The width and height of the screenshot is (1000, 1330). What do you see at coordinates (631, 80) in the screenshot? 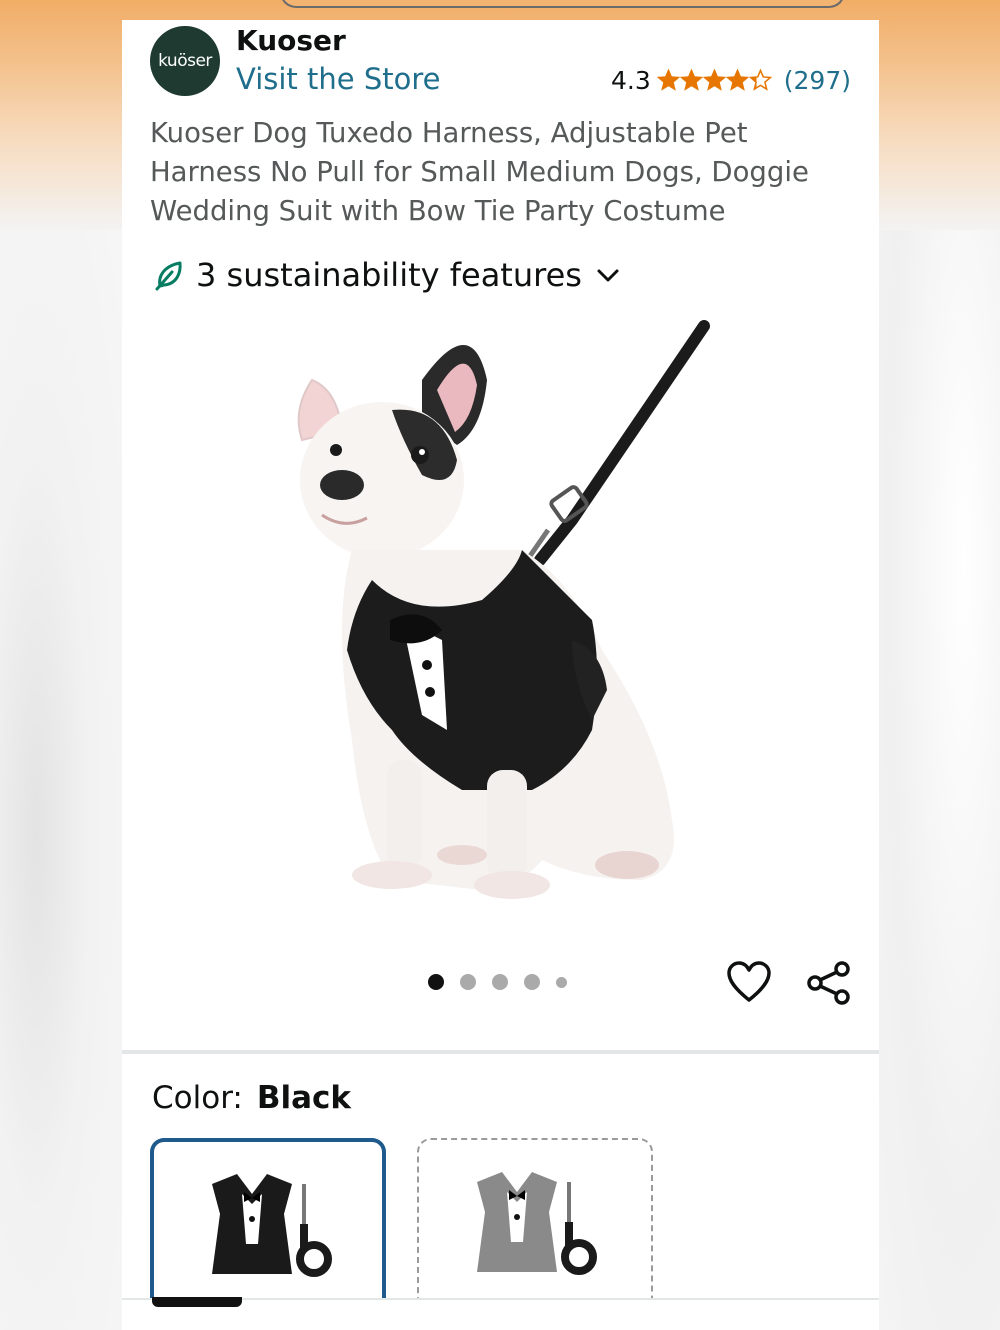
I see `rating-value: 4.3` at bounding box center [631, 80].